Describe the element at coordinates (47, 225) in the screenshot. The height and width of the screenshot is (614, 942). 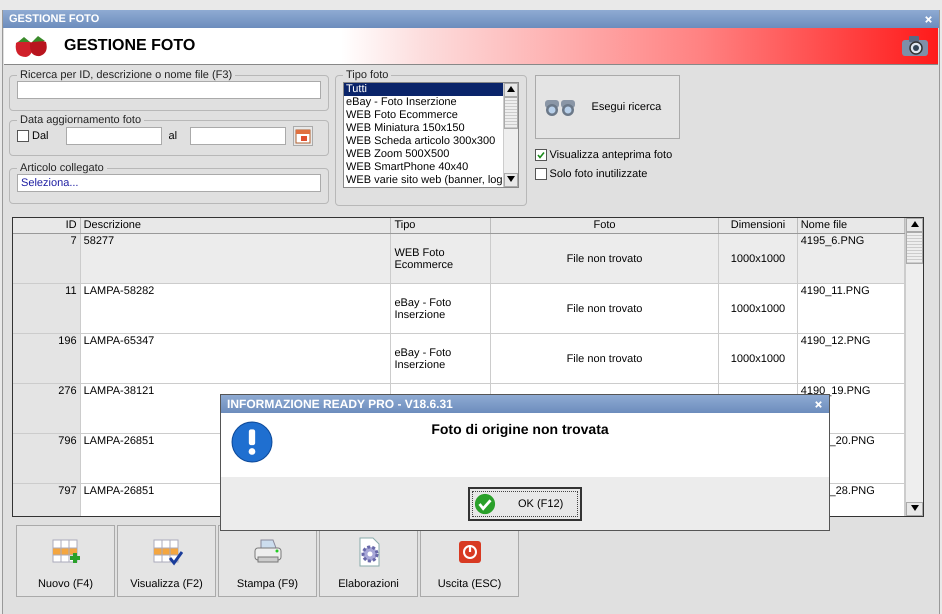
I see `column-header: ID` at that location.